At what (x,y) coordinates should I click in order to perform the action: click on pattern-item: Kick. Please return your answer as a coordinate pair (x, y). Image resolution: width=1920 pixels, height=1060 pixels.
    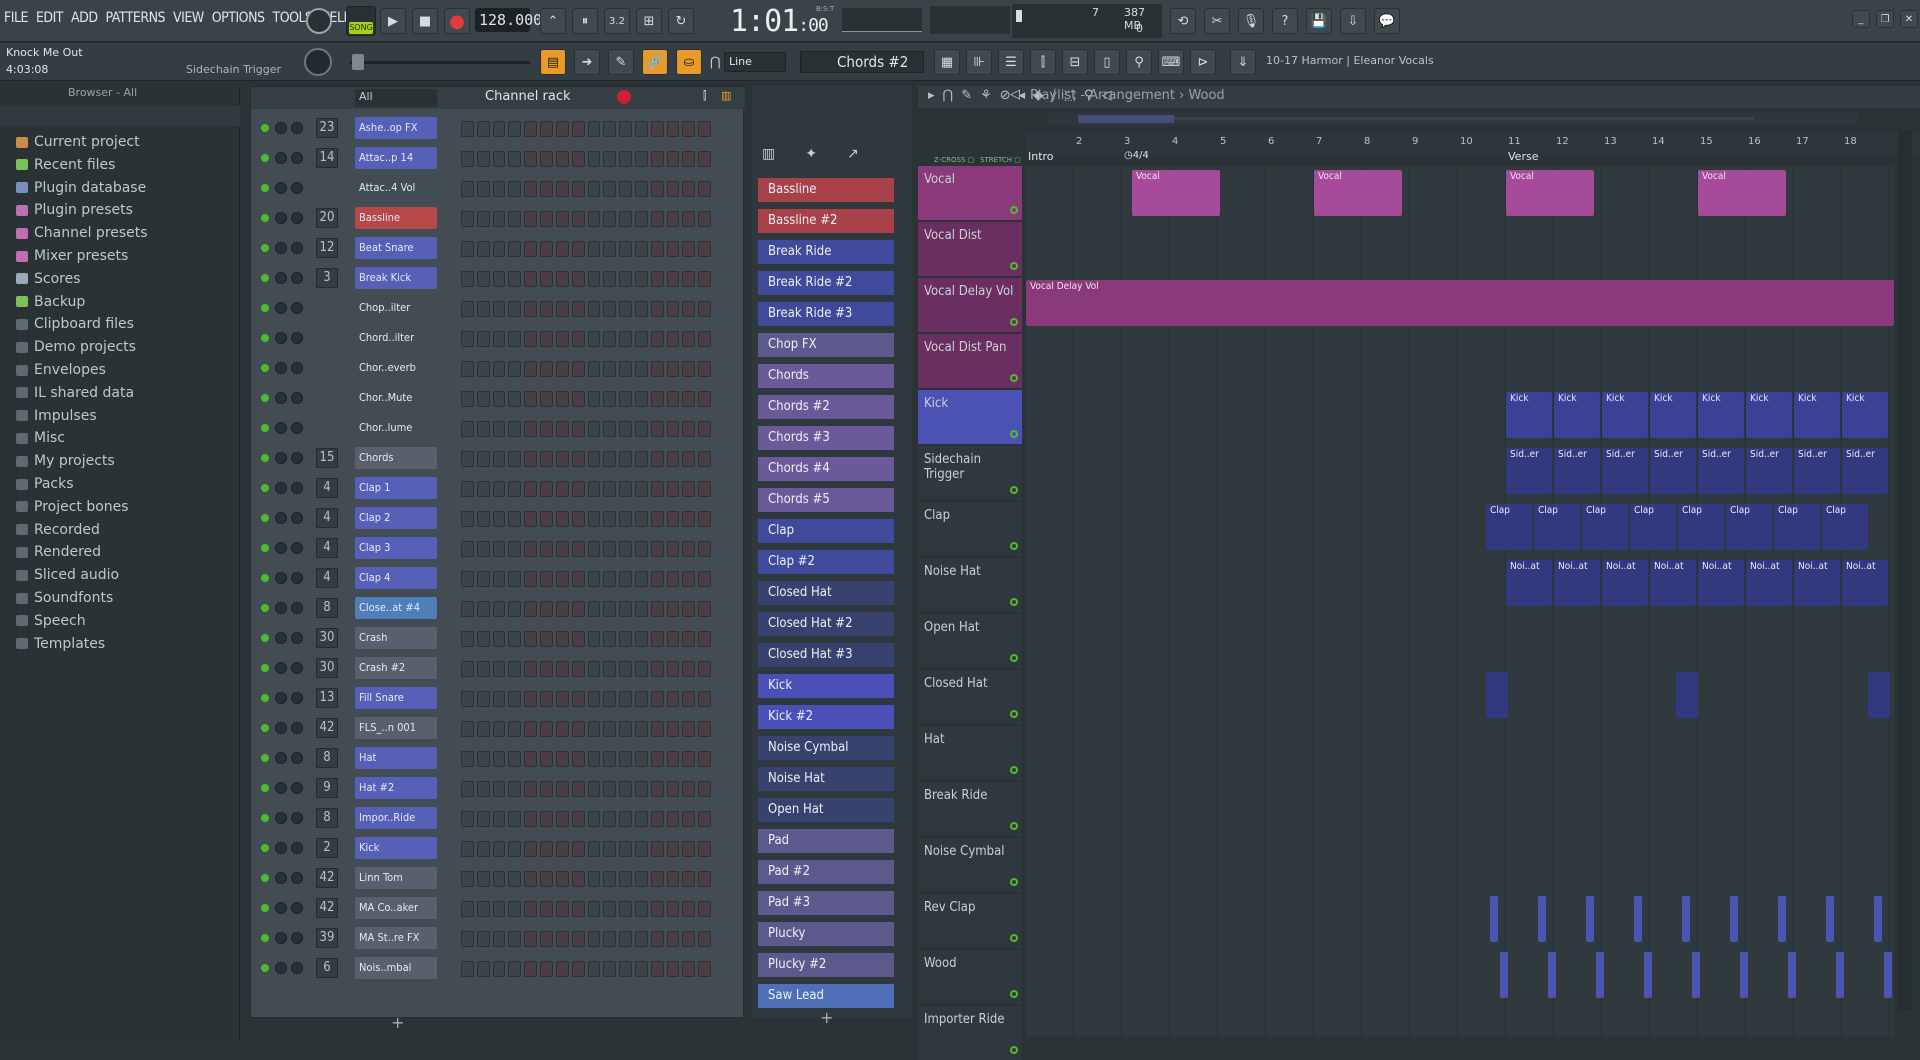
    Looking at the image, I should click on (826, 686).